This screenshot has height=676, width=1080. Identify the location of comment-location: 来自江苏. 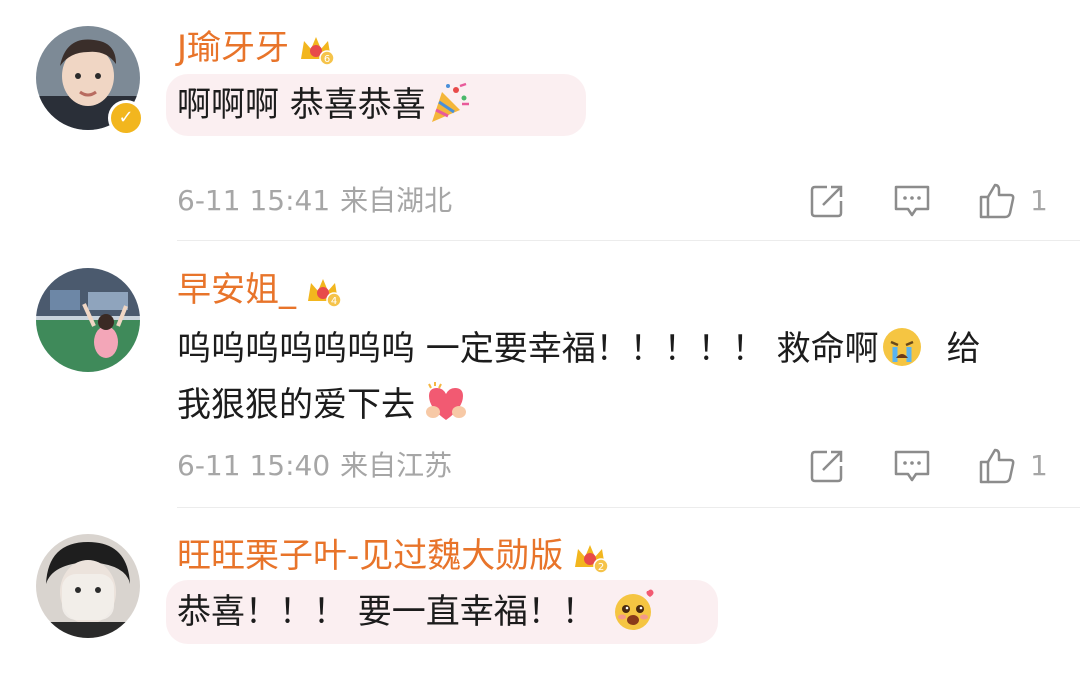
(396, 465).